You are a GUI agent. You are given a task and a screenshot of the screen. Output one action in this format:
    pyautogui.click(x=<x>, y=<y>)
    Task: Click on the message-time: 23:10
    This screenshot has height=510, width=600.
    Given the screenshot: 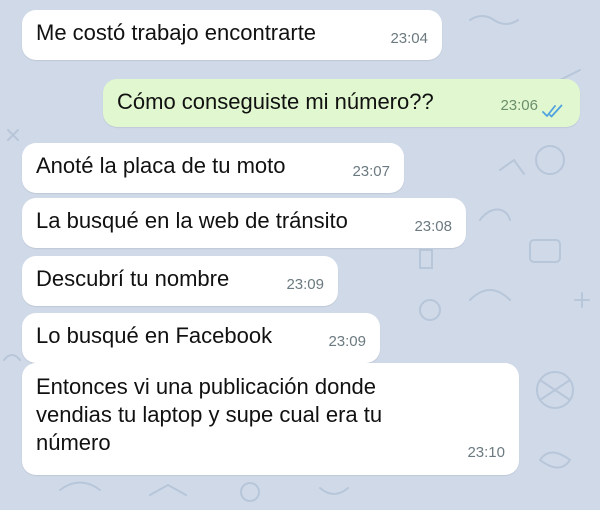 What is the action you would take?
    pyautogui.click(x=486, y=452)
    